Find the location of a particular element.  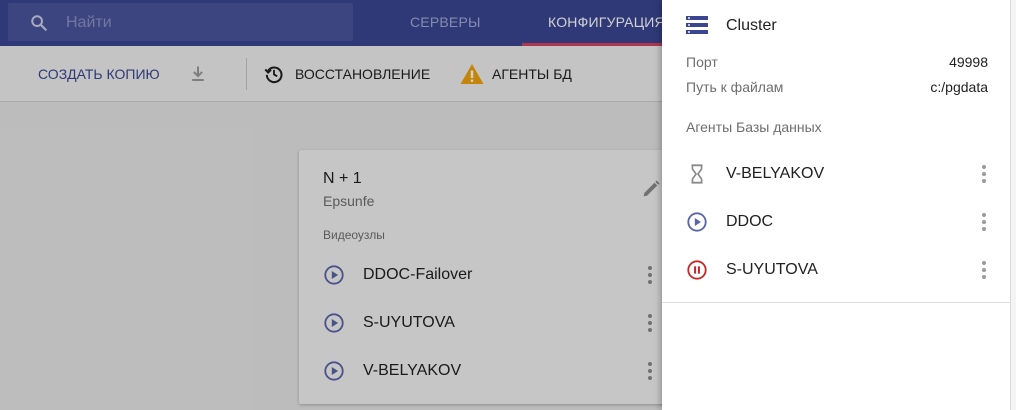

panel-divider is located at coordinates (836, 302).